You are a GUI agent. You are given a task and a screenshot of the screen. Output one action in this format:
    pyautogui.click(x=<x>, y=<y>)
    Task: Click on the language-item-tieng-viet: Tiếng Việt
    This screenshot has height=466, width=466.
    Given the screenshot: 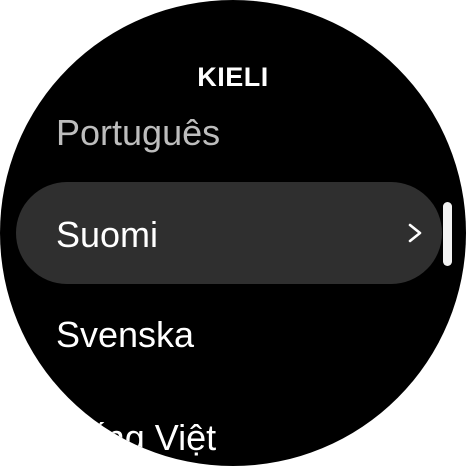 What is the action you would take?
    pyautogui.click(x=136, y=438)
    